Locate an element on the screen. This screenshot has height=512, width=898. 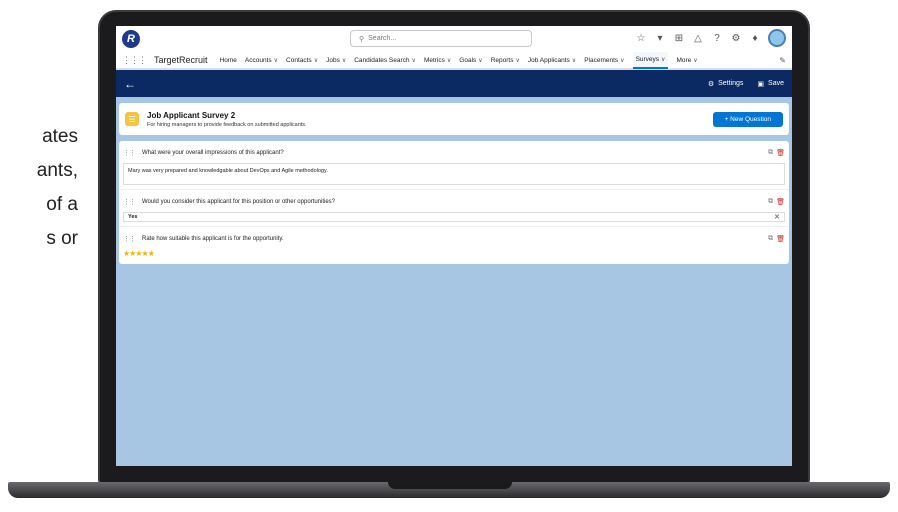
side-text-line: ants, is located at coordinates (57, 170).